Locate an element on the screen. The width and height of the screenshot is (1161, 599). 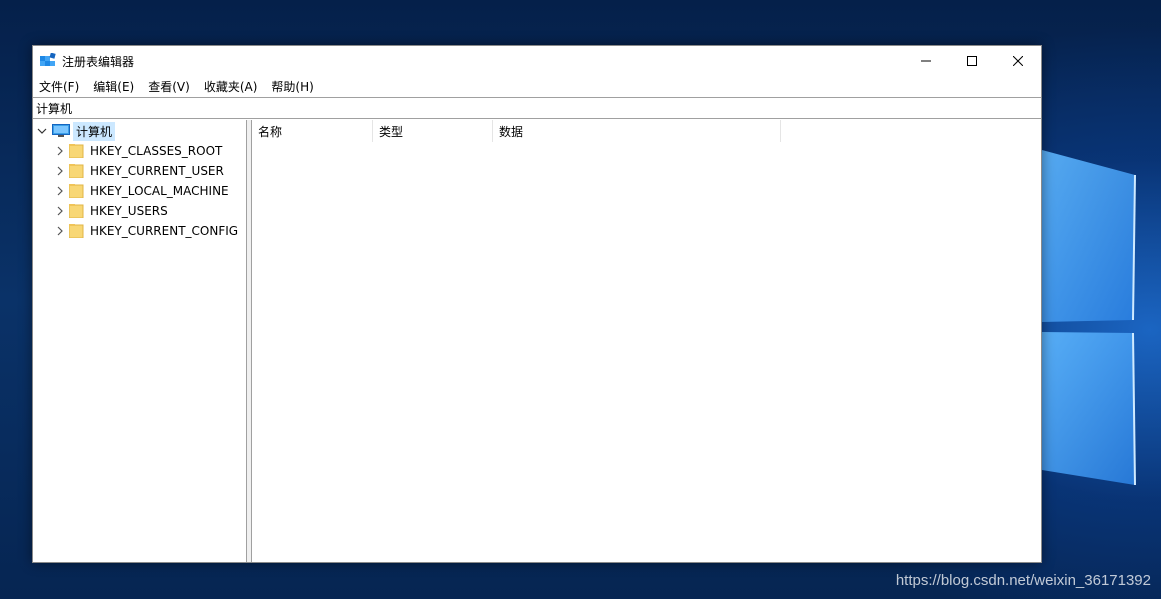
minimize-button is located at coordinates (926, 61).